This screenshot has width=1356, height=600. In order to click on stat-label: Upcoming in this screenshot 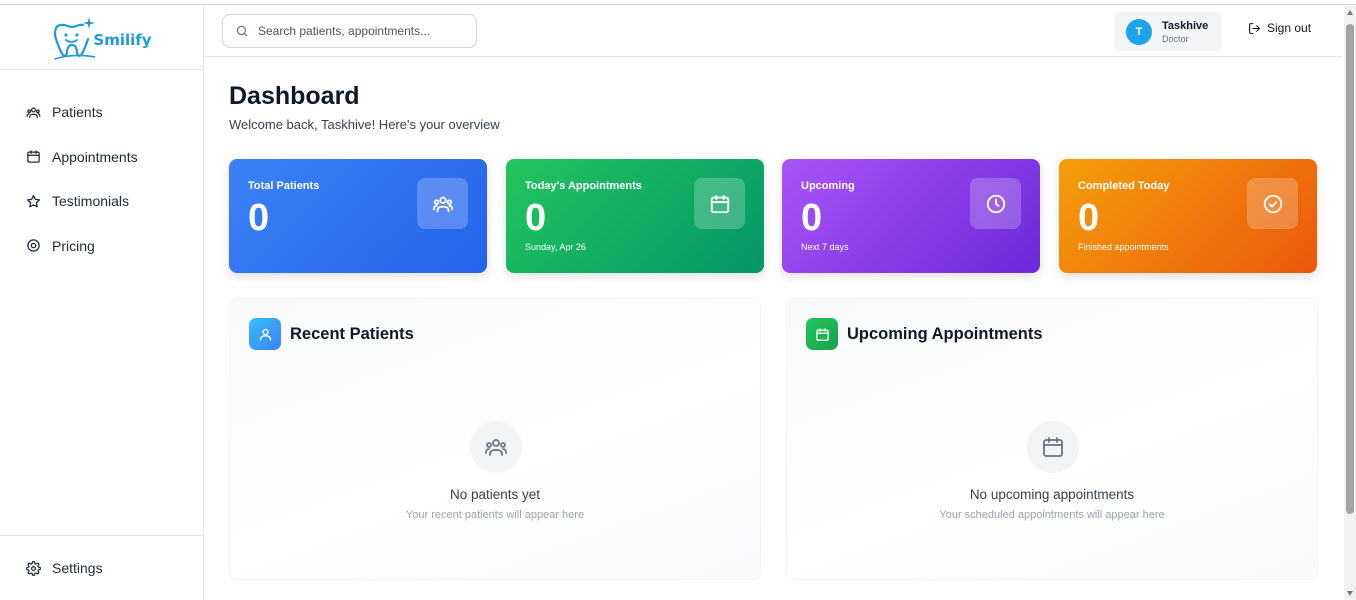, I will do `click(828, 186)`.